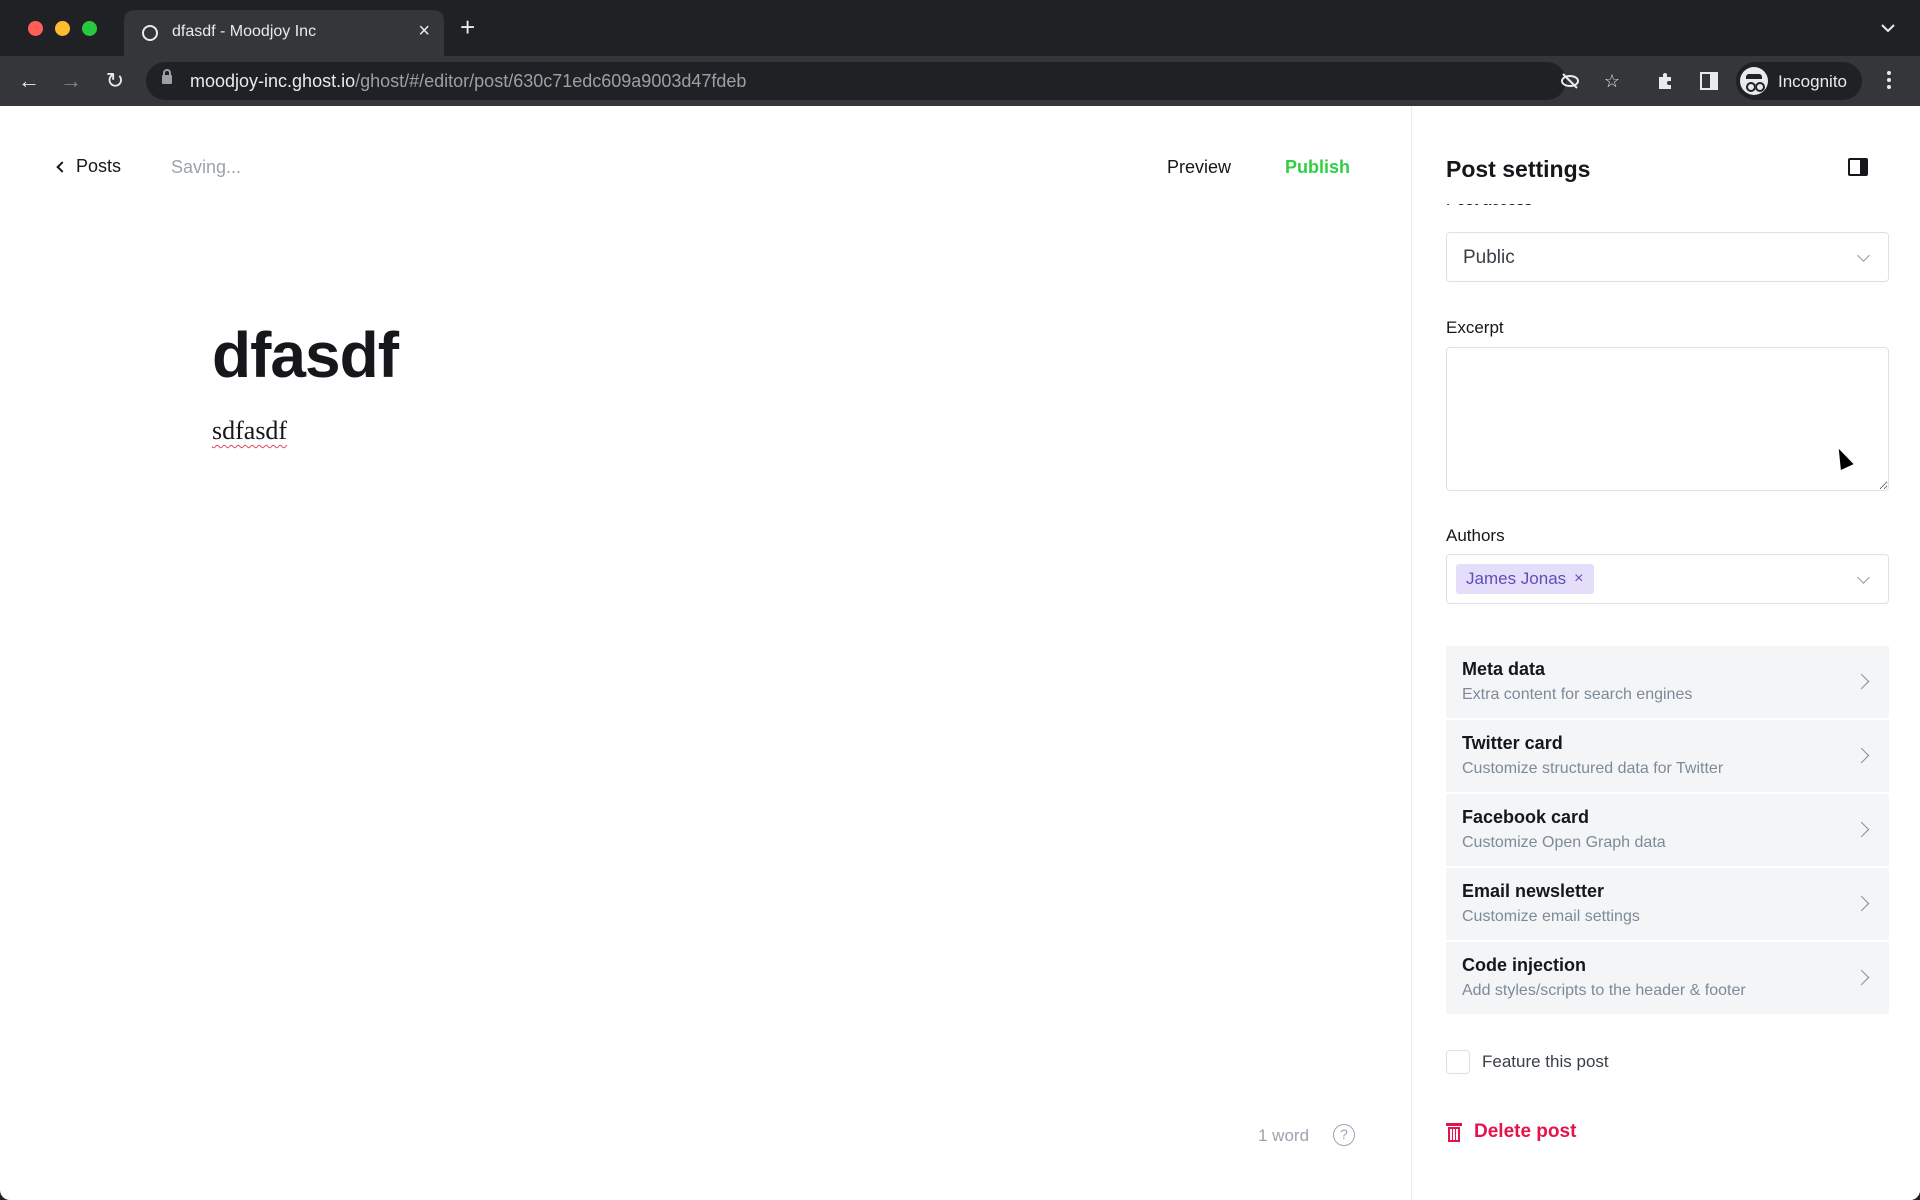 Image resolution: width=1920 pixels, height=1200 pixels. I want to click on excerpt-textarea, so click(1667, 419).